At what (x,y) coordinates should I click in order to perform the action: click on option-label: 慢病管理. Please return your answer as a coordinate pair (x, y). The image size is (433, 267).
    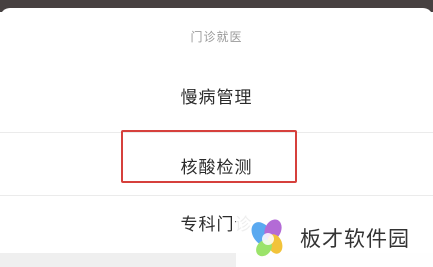
    Looking at the image, I should click on (216, 97).